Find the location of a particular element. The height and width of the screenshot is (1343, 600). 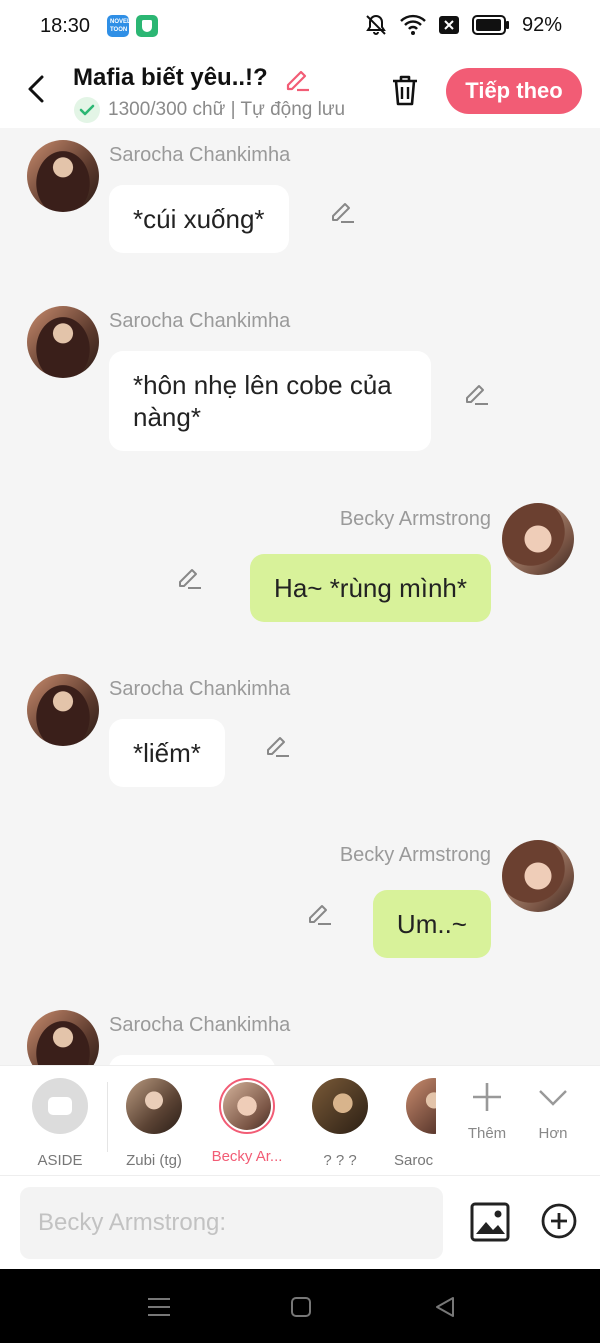

system-nav-bar is located at coordinates (300, 1306).